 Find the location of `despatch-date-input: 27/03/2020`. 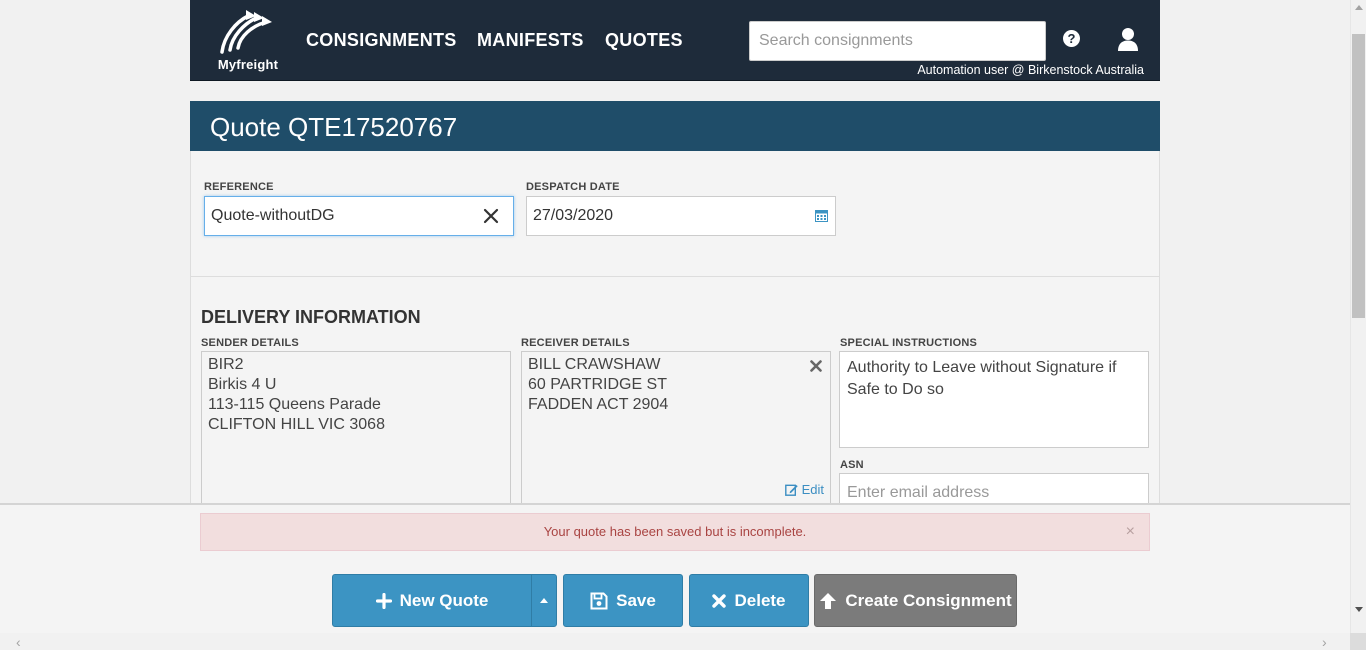

despatch-date-input: 27/03/2020 is located at coordinates (681, 216).